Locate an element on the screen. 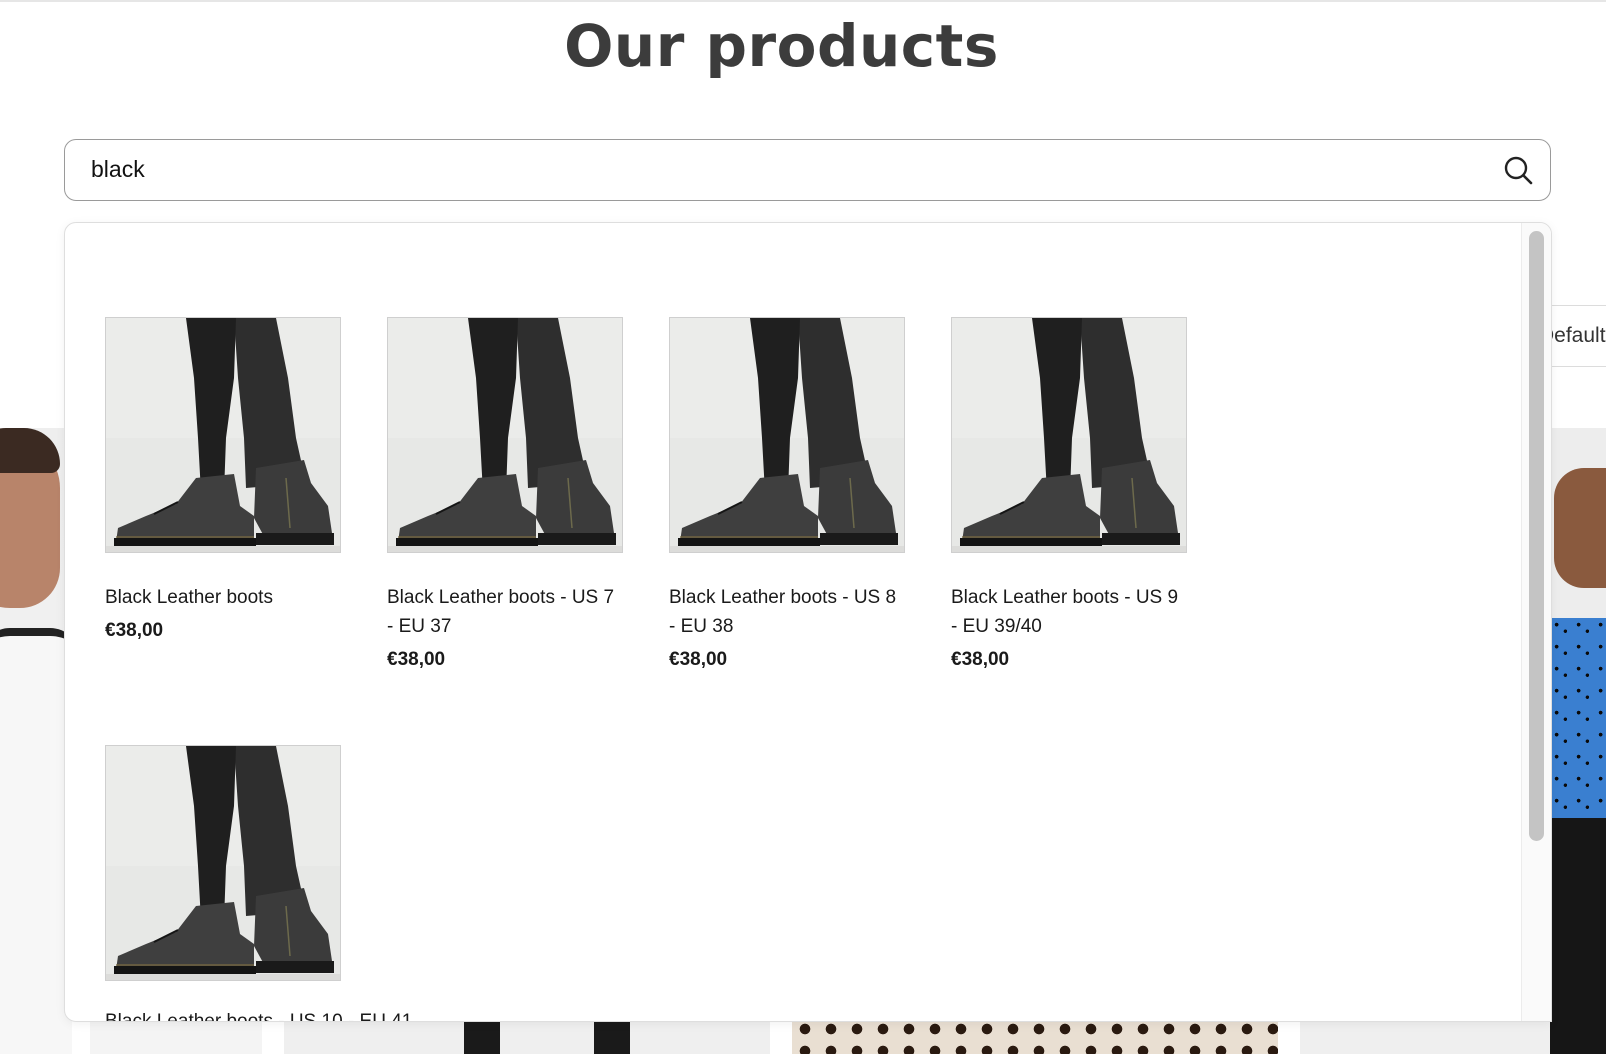 The height and width of the screenshot is (1054, 1606). product-result-card is located at coordinates (223, 863).